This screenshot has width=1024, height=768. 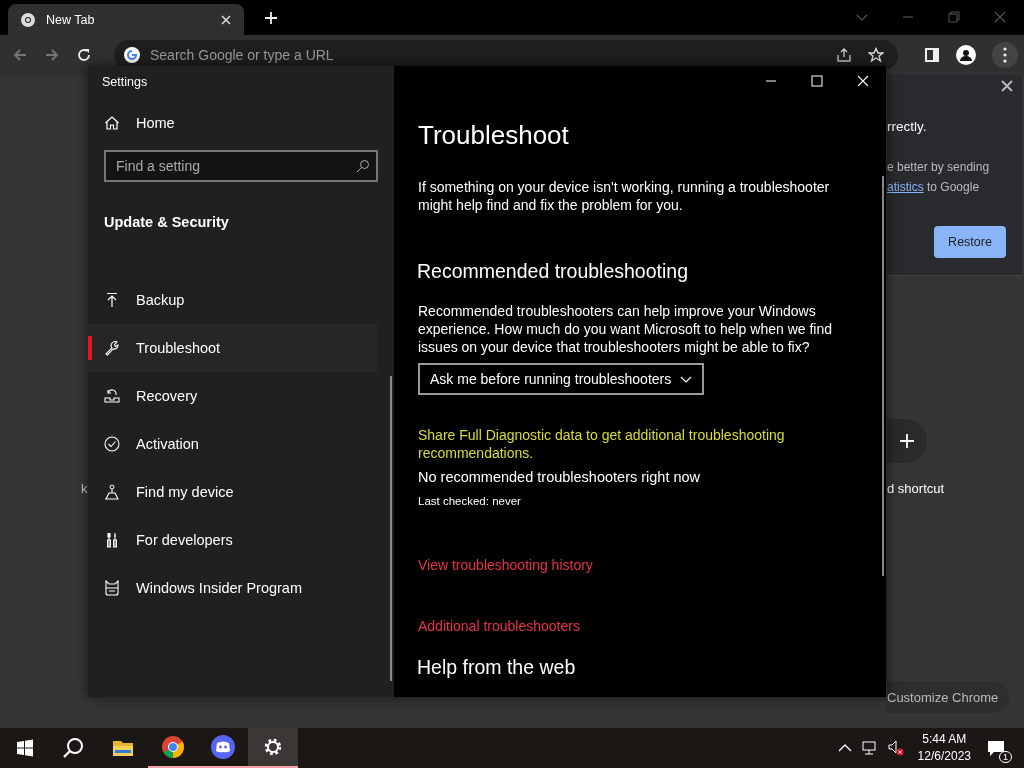 What do you see at coordinates (71, 19) in the screenshot?
I see `tab-title: New Tab` at bounding box center [71, 19].